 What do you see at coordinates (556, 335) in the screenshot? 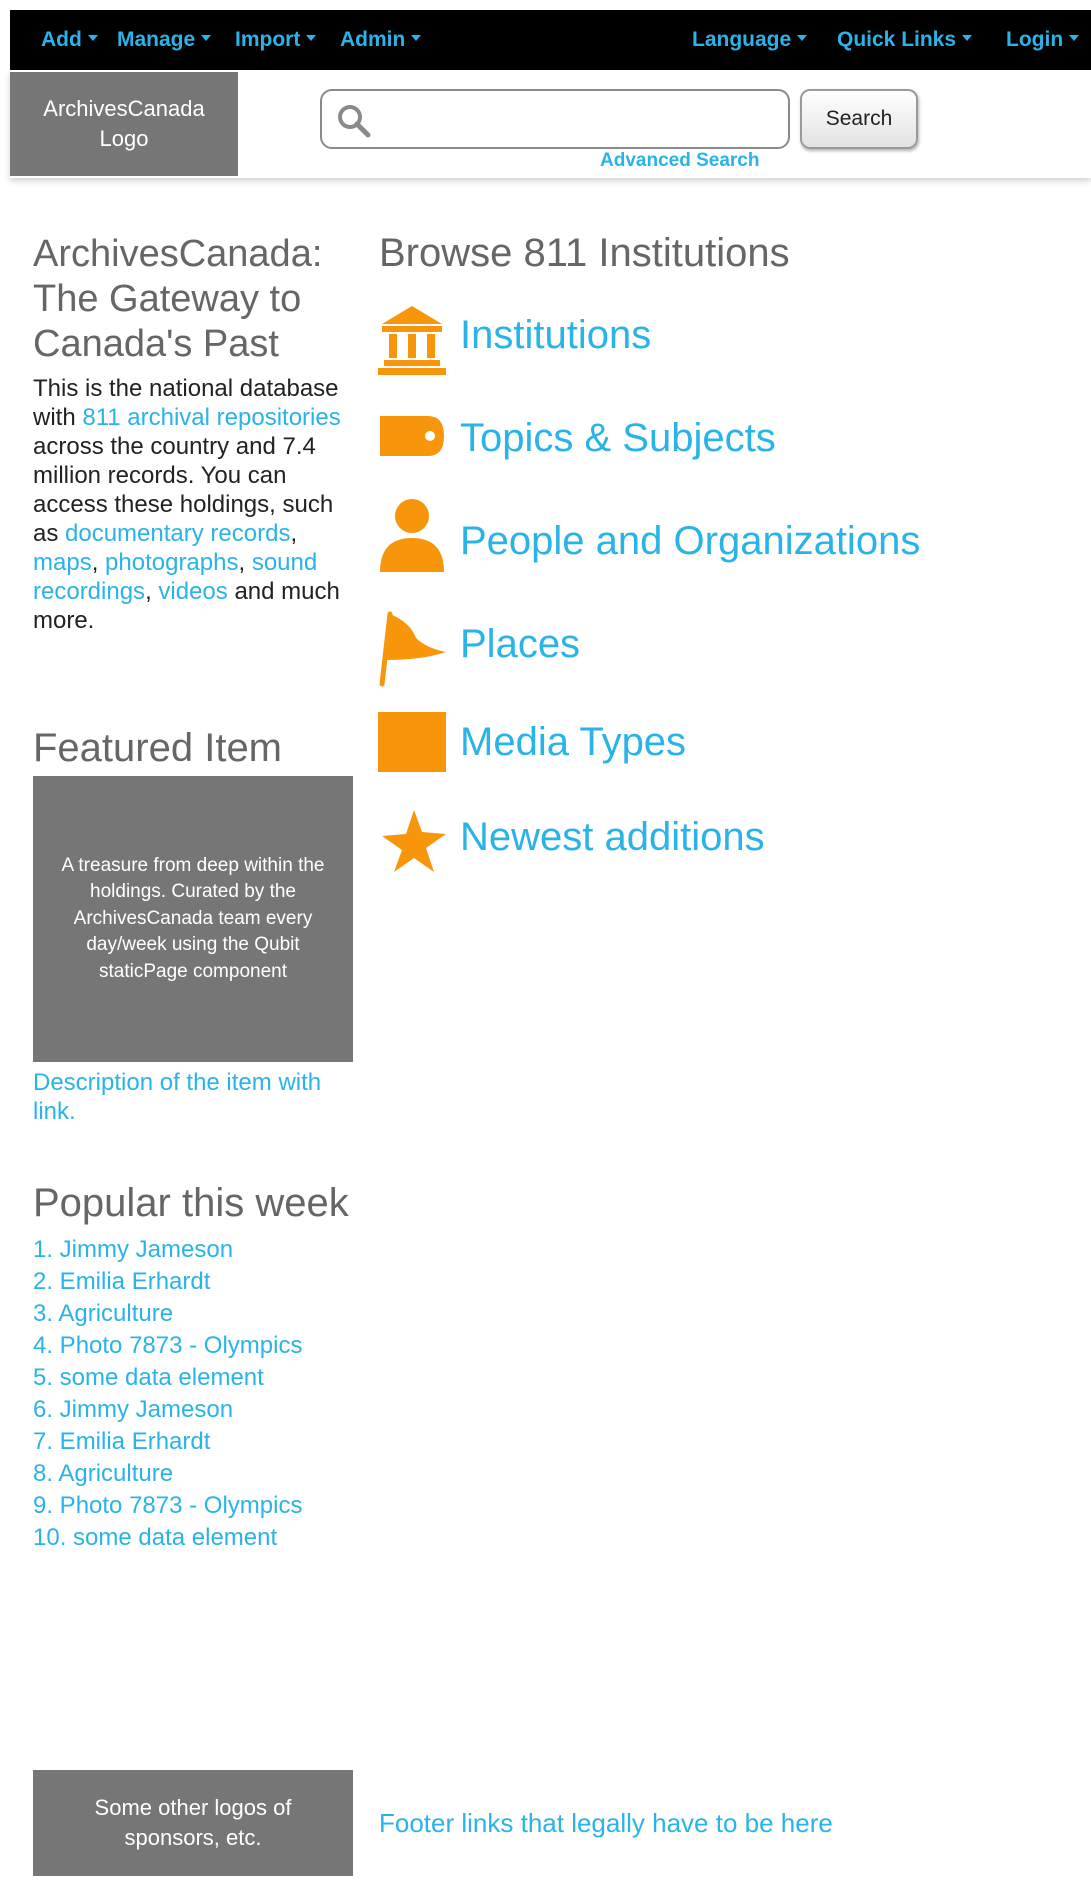
I see `browse-institutions-label: Institutions` at bounding box center [556, 335].